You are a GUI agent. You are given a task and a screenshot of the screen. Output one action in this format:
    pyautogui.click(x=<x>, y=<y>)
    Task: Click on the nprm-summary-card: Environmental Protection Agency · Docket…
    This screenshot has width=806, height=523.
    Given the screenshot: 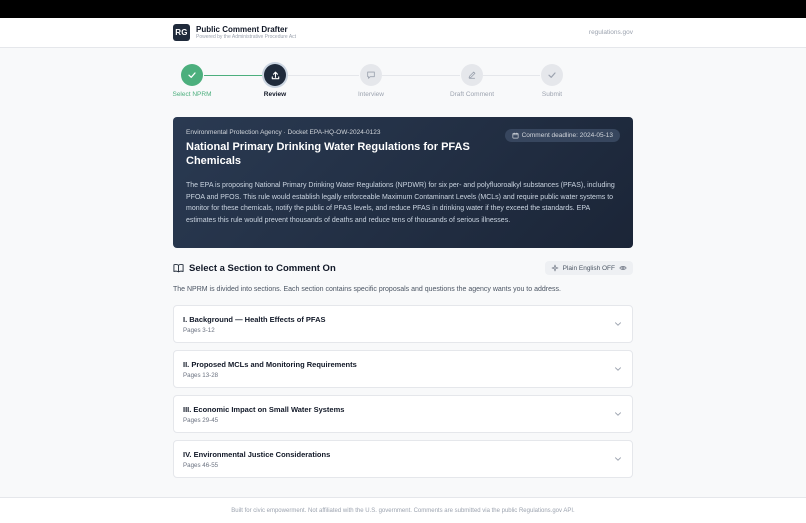 What is the action you would take?
    pyautogui.click(x=403, y=182)
    